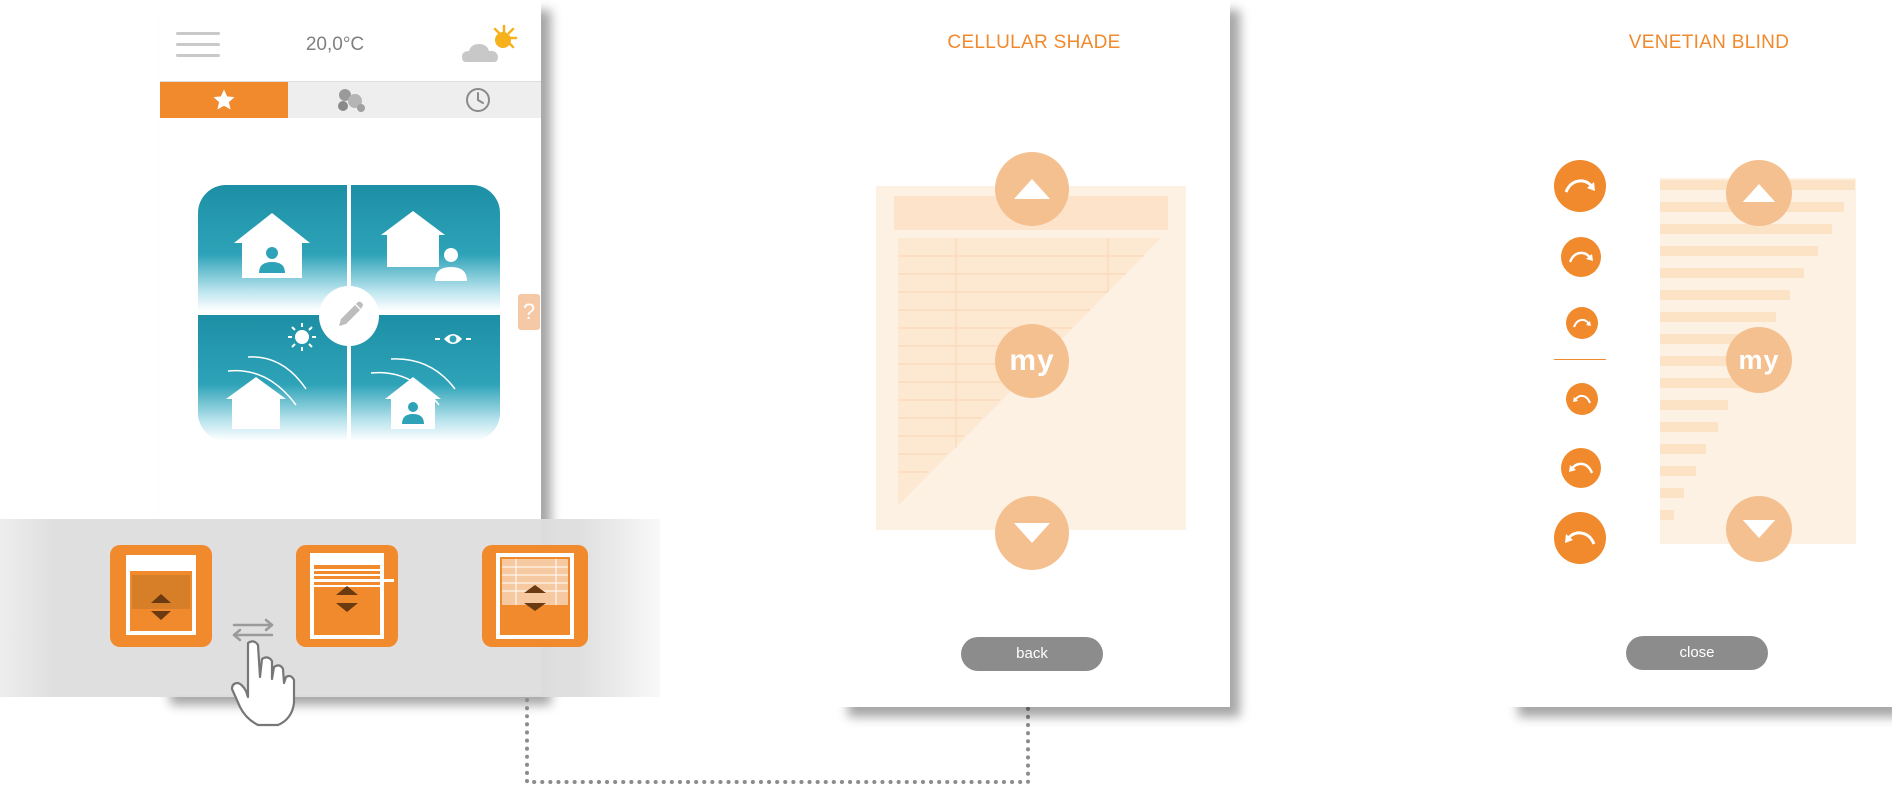 The width and height of the screenshot is (1892, 786). I want to click on venetian-blind-button, so click(347, 596).